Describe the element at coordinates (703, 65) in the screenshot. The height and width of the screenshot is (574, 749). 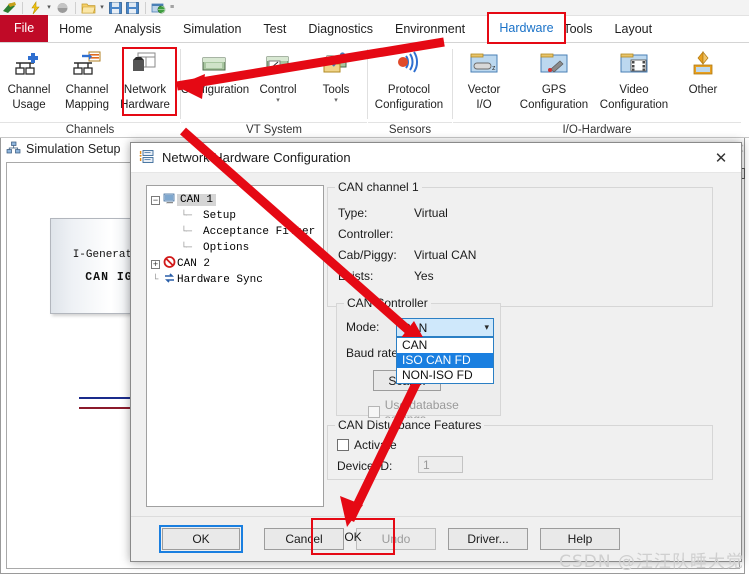
I see `other-io-icon` at that location.